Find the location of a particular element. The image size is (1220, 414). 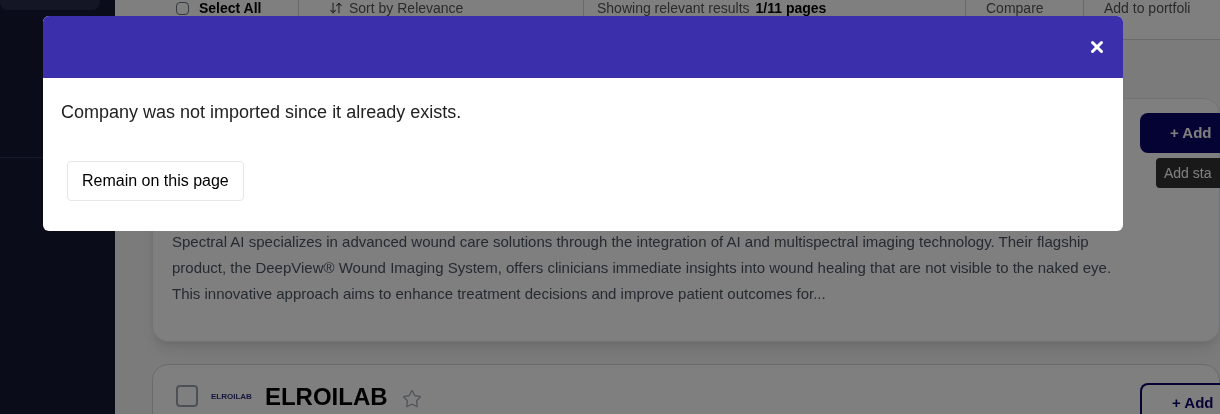

sort-icon is located at coordinates (336, 8).